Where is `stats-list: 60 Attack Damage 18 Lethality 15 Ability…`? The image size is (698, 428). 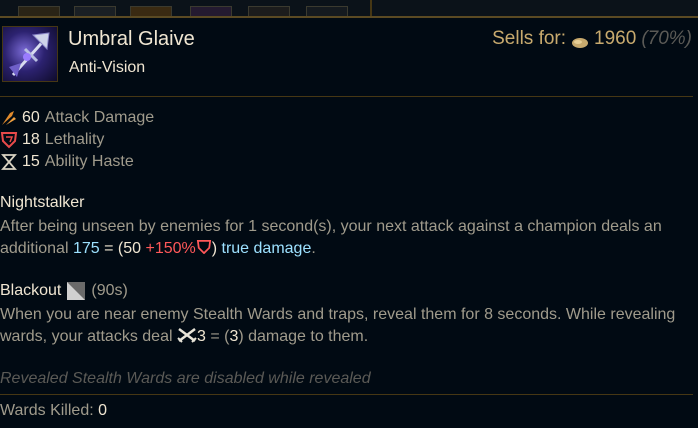
stats-list: 60 Attack Damage 18 Lethality 15 Ability… is located at coordinates (77, 140).